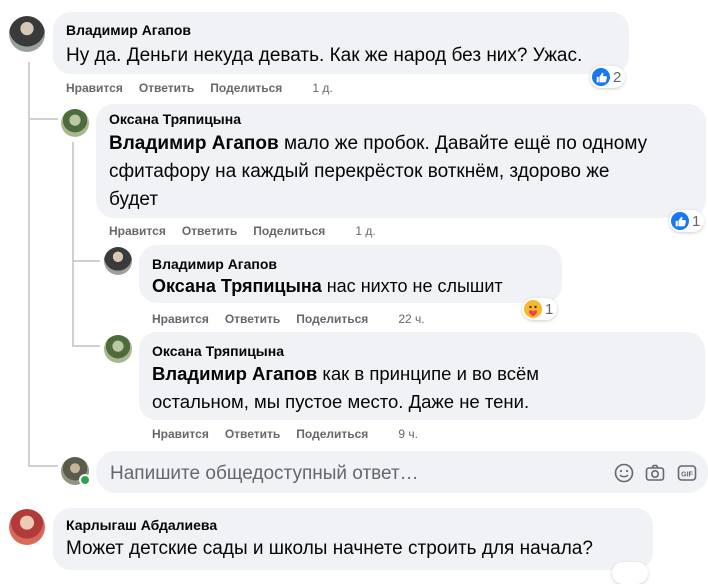  I want to click on comment-actions: Нравится Ответить Поделиться 22 ч., so click(288, 319).